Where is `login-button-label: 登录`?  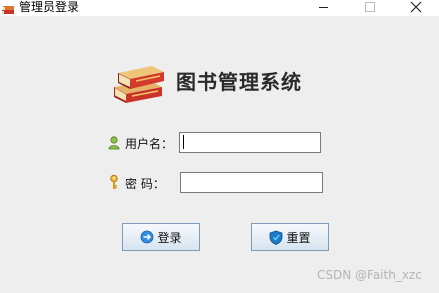
login-button-label: 登录 is located at coordinates (169, 237).